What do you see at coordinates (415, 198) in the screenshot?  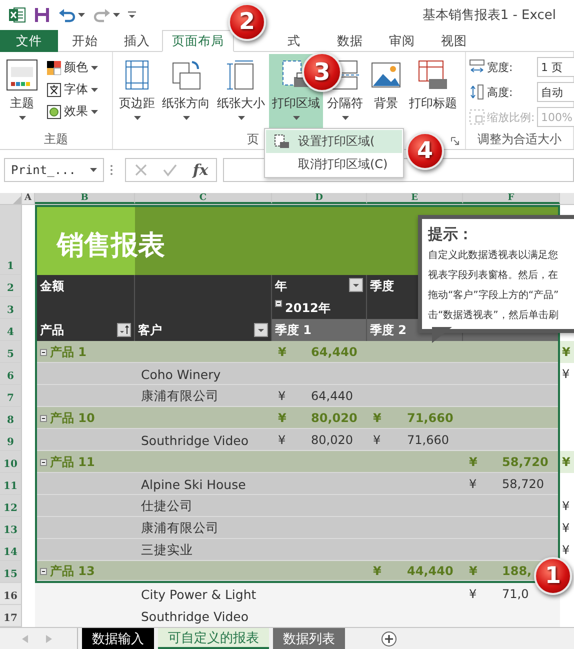 I see `column-header: E` at bounding box center [415, 198].